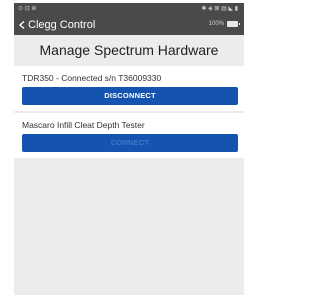 The image size is (320, 301). Describe the element at coordinates (21, 25) in the screenshot. I see `chevron-left-icon` at that location.